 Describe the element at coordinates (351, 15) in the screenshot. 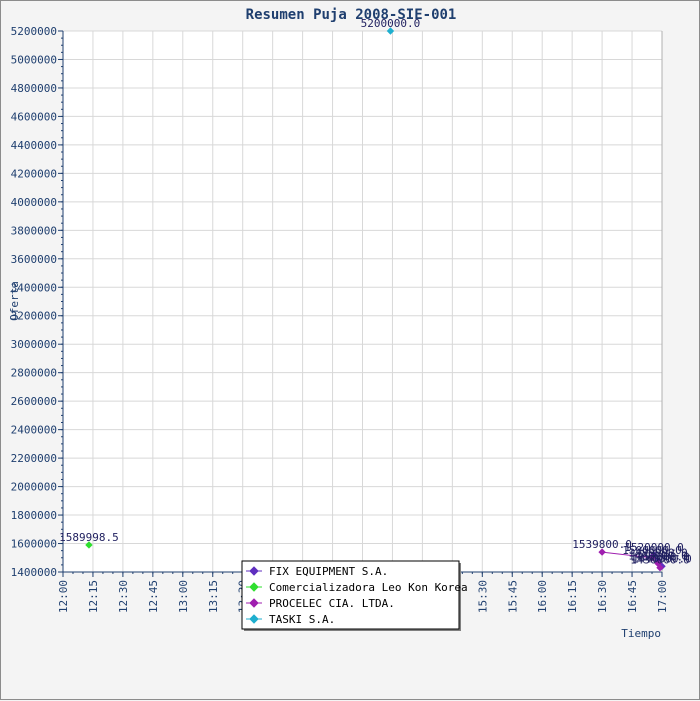

I see `chart-title: Resumen Puja 2008-SIE-001` at that location.